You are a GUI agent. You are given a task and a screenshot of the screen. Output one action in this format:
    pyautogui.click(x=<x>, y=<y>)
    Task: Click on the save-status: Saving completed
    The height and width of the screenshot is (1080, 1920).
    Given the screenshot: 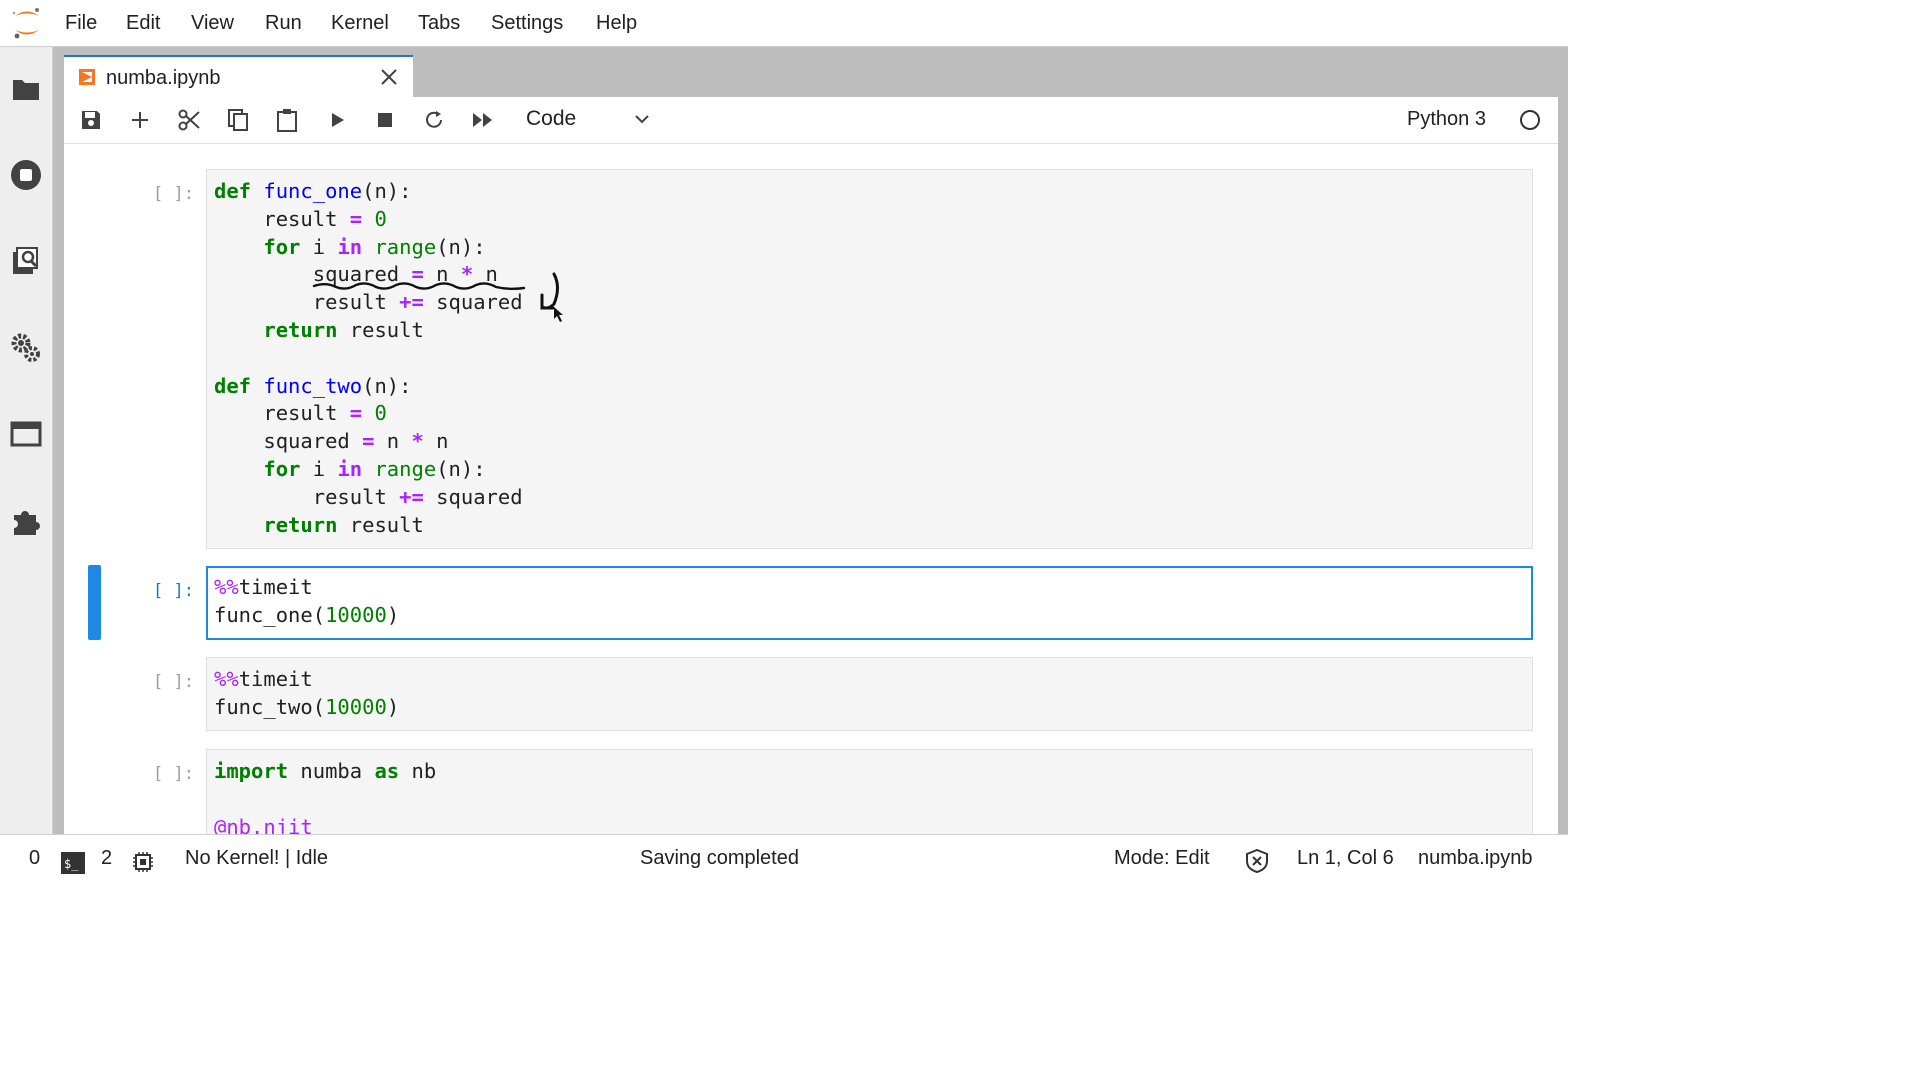 What is the action you would take?
    pyautogui.click(x=719, y=858)
    